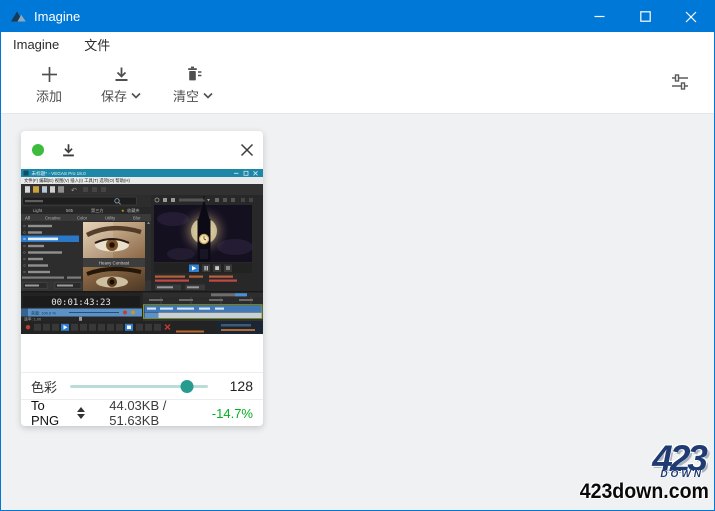 This screenshot has height=511, width=715. Describe the element at coordinates (57, 16) in the screenshot. I see `window-title: Imagine` at that location.